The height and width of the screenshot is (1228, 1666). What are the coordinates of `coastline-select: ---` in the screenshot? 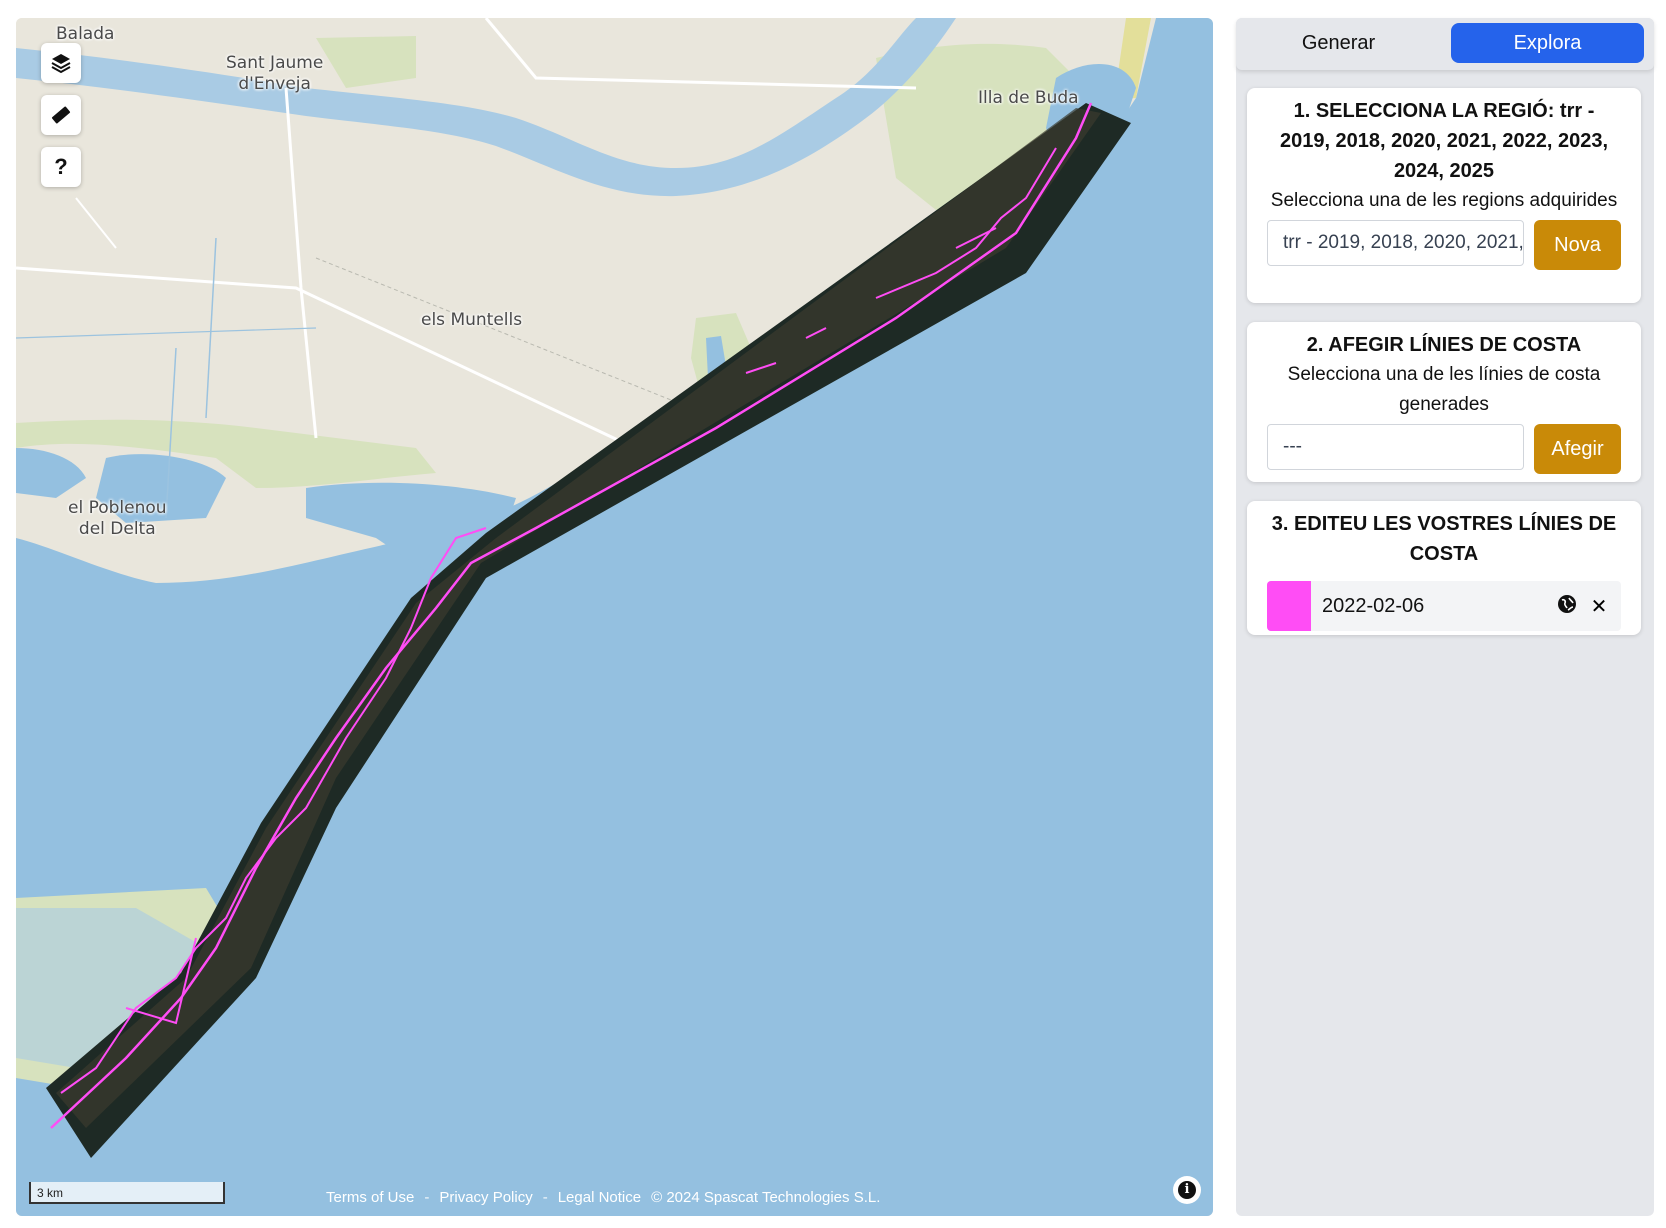 It's located at (1395, 447).